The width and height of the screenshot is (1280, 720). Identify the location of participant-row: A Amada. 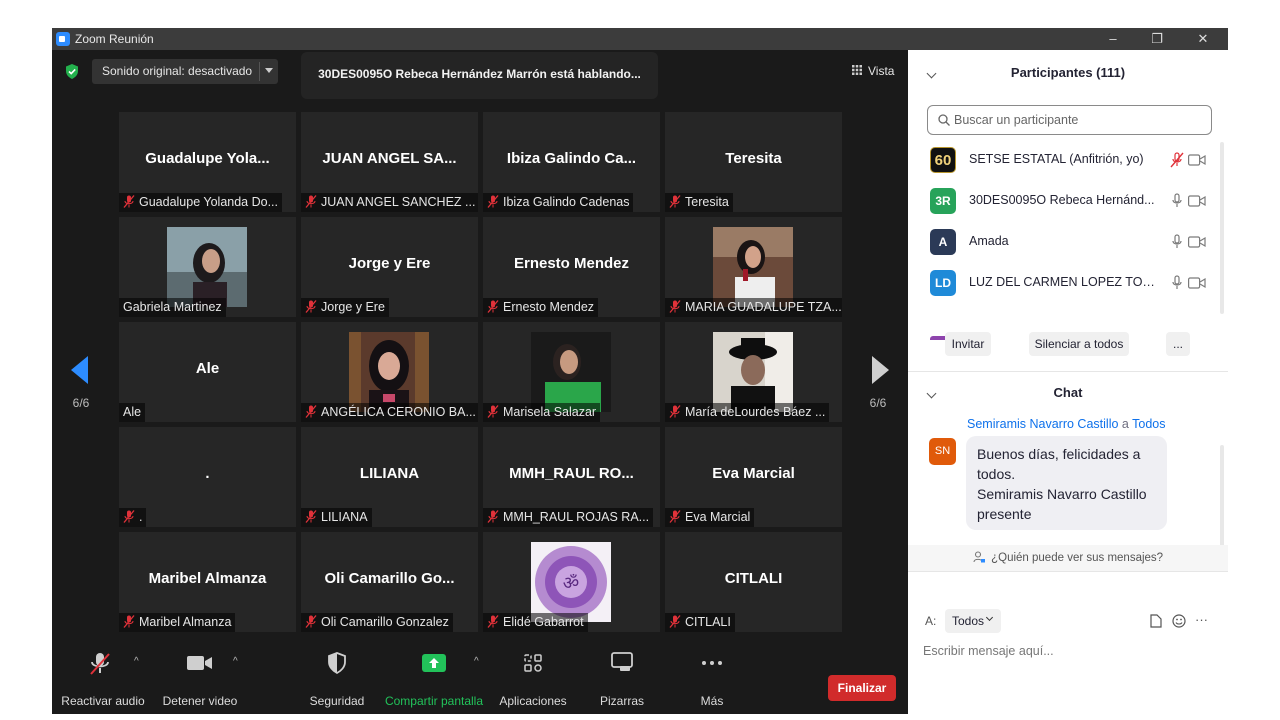
(1071, 242).